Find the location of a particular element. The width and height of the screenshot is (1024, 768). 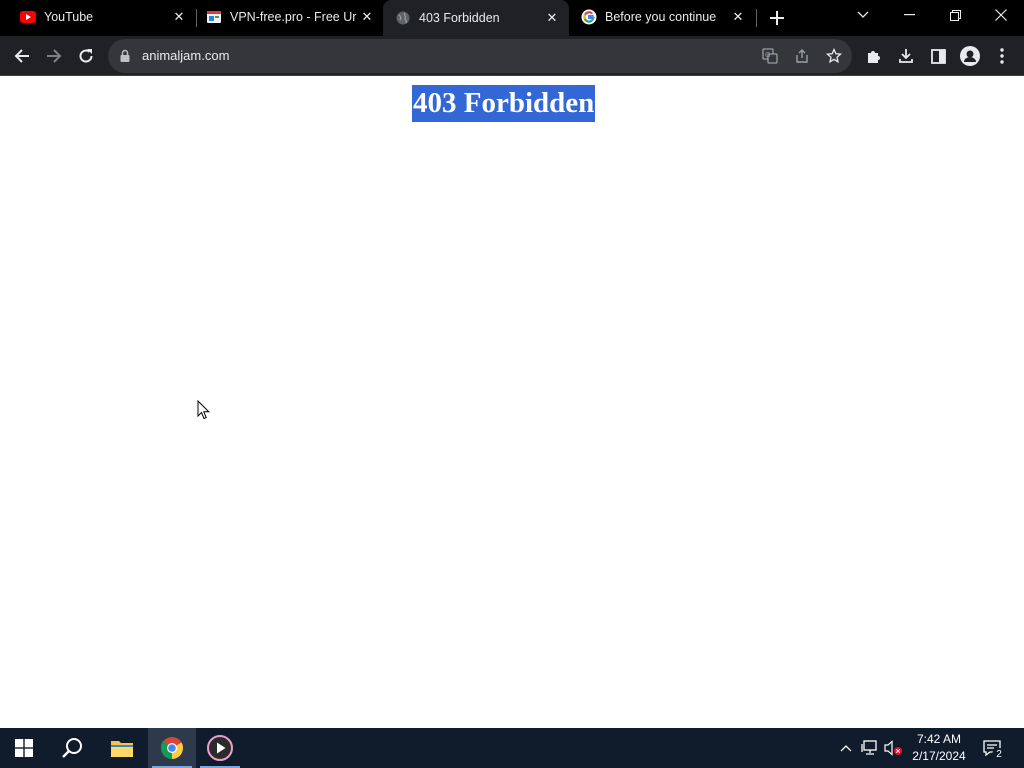

globe-icon is located at coordinates (403, 18).